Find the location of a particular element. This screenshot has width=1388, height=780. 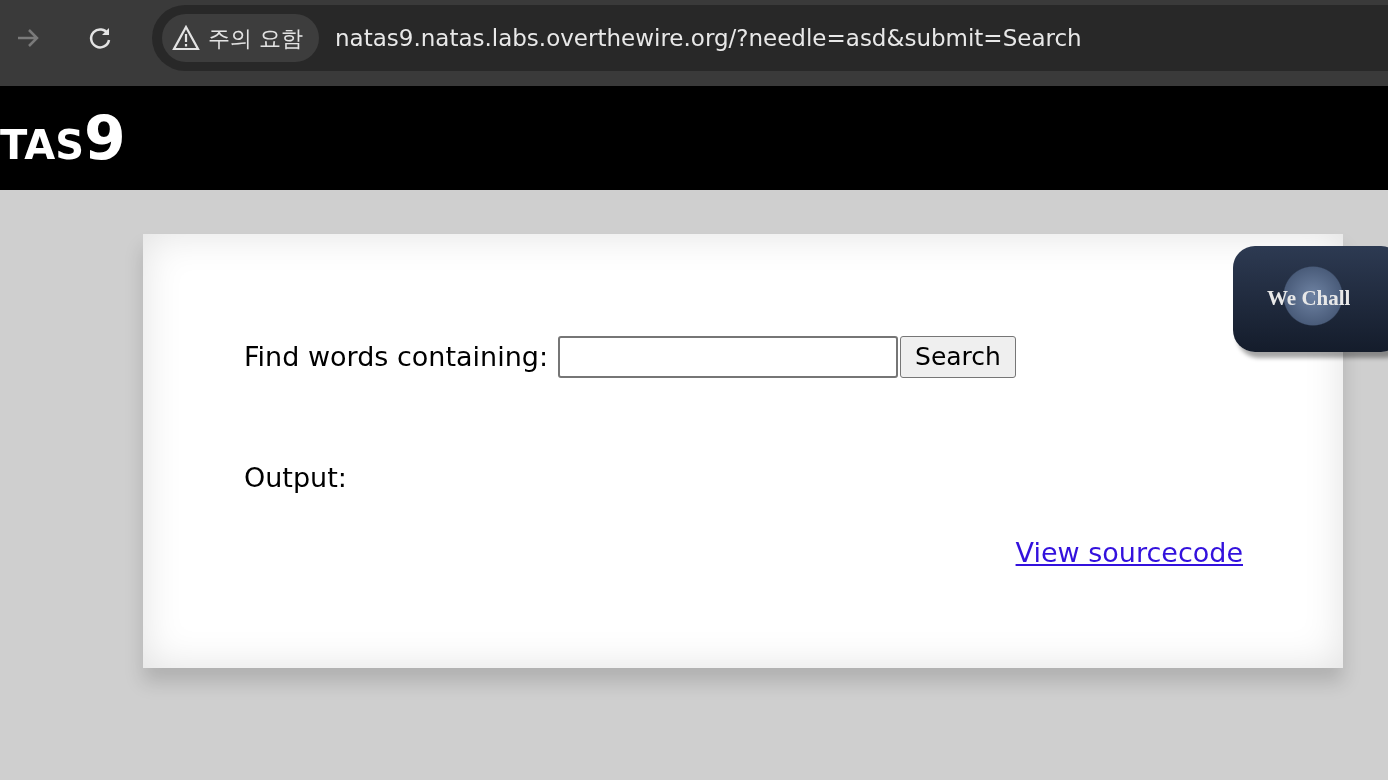

site-title: TAS9 is located at coordinates (63, 138).